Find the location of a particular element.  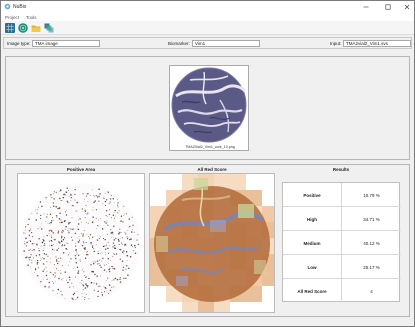

positive-area-image is located at coordinates (81, 243).